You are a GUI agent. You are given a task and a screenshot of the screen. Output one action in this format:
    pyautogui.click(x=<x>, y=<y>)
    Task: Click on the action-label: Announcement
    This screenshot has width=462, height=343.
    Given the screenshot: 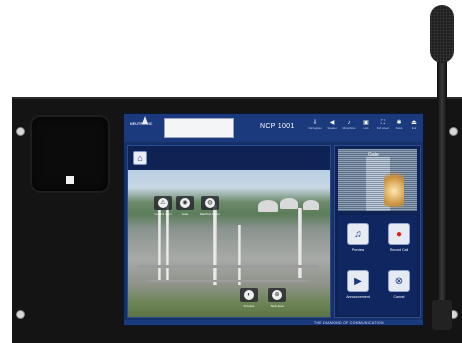 What is the action you would take?
    pyautogui.click(x=358, y=297)
    